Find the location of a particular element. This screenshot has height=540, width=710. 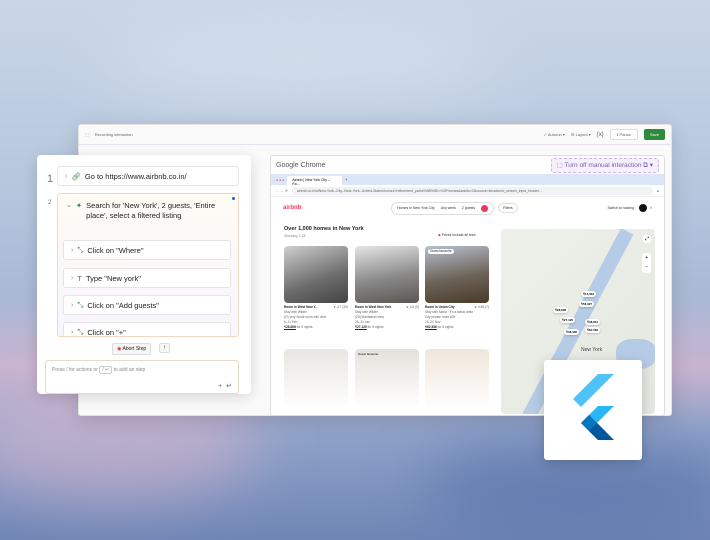

map-price-pin: ₹48,601 is located at coordinates (593, 322).